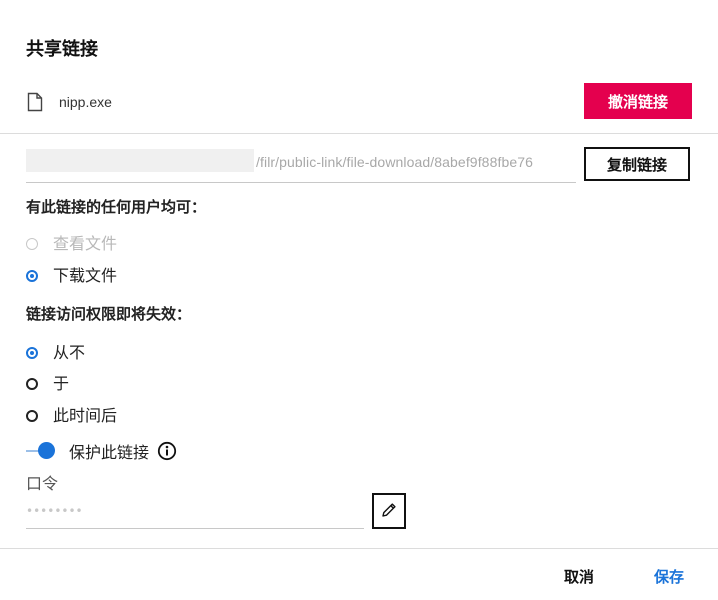 The width and height of the screenshot is (718, 600). What do you see at coordinates (46, 450) in the screenshot?
I see `toggle-knob` at bounding box center [46, 450].